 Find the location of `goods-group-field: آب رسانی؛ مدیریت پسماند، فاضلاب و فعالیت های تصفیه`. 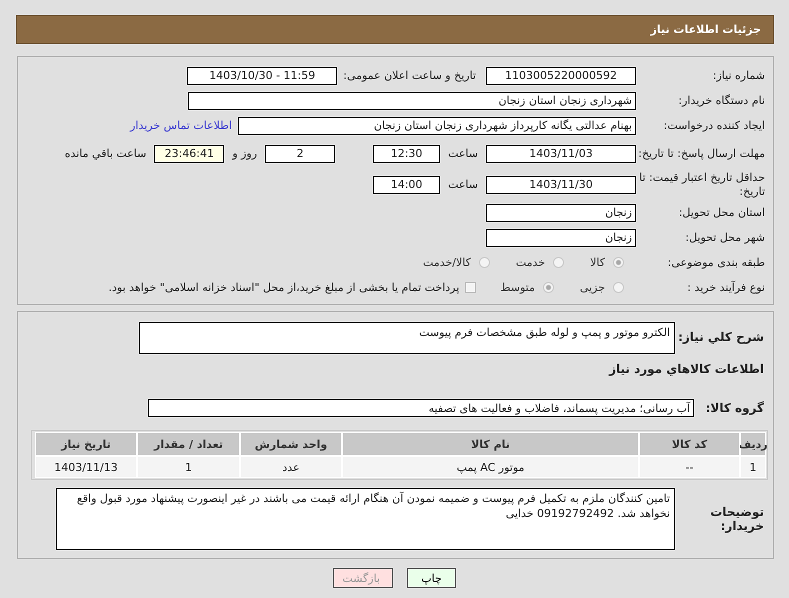

goods-group-field: آب رسانی؛ مدیریت پسماند، فاضلاب و فعالیت های تصفیه is located at coordinates (421, 408).